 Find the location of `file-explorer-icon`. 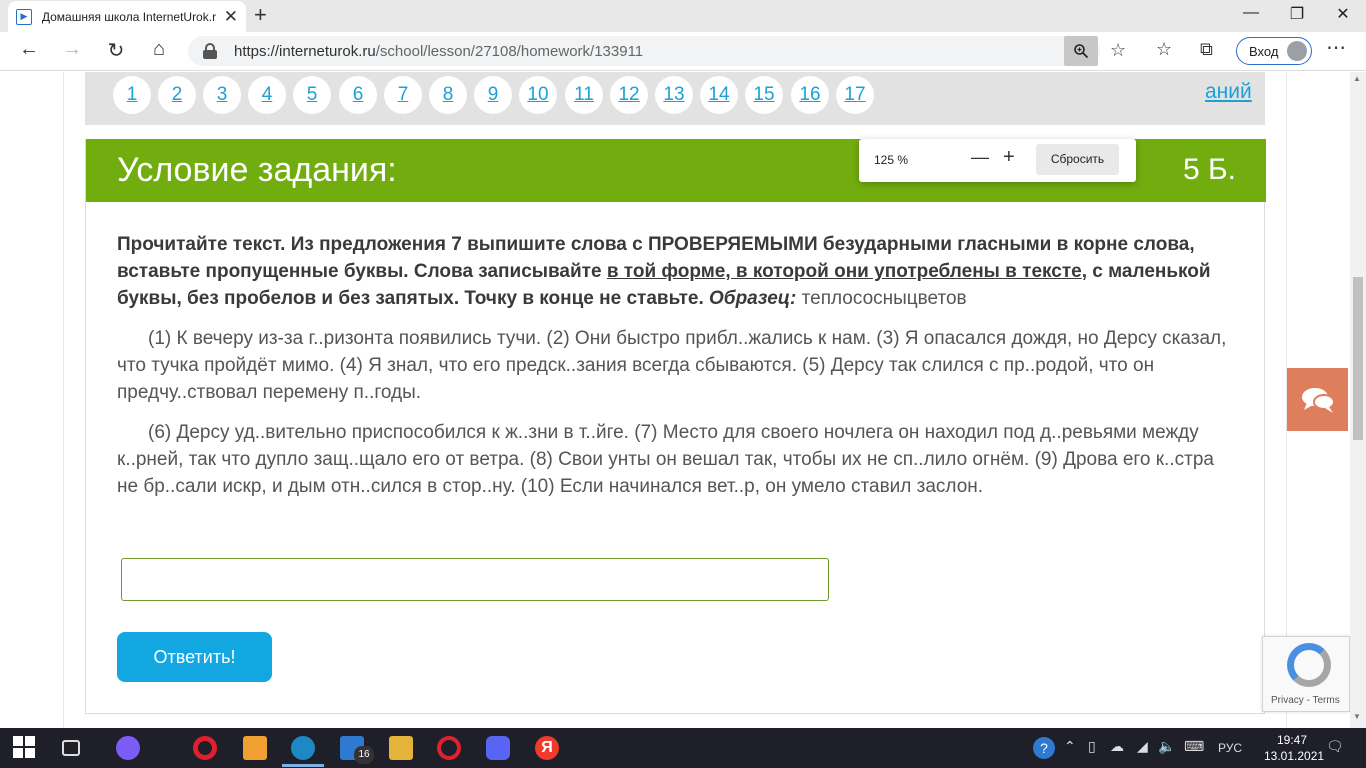

file-explorer-icon is located at coordinates (401, 748).